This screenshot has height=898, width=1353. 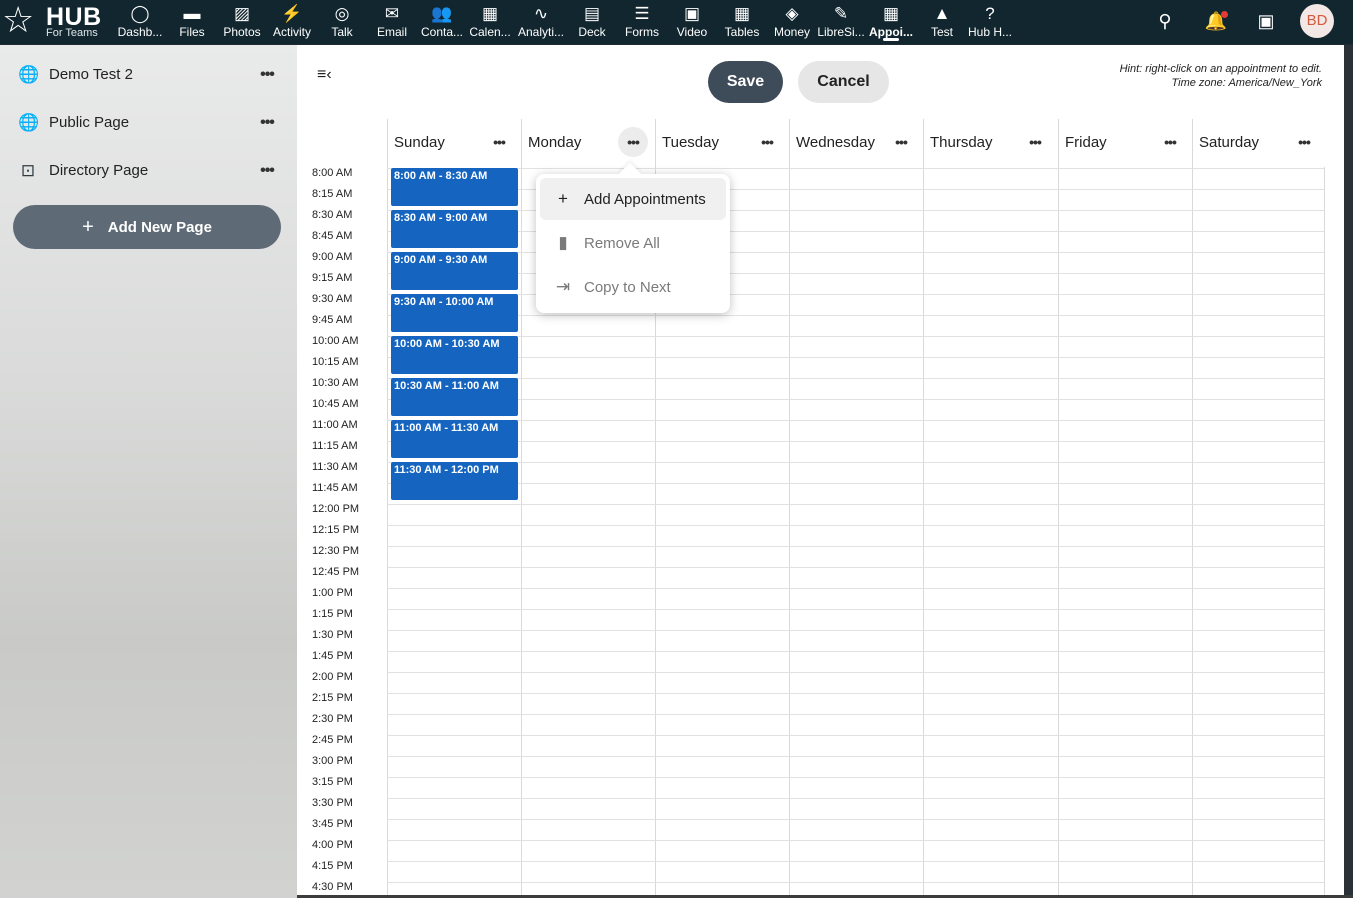 What do you see at coordinates (291, 32) in the screenshot?
I see `nav-label: Activity` at bounding box center [291, 32].